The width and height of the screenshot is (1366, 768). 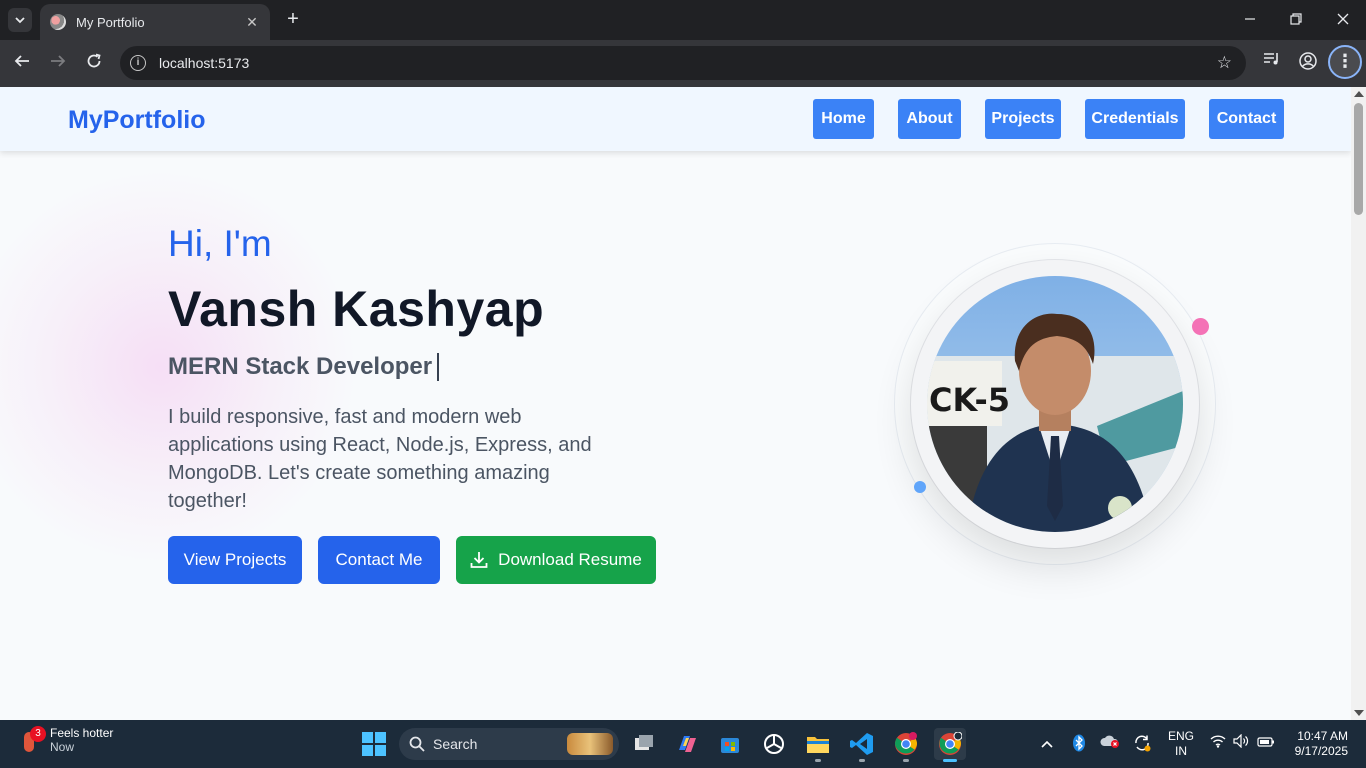 I want to click on taskbar-search: Search, so click(x=509, y=744).